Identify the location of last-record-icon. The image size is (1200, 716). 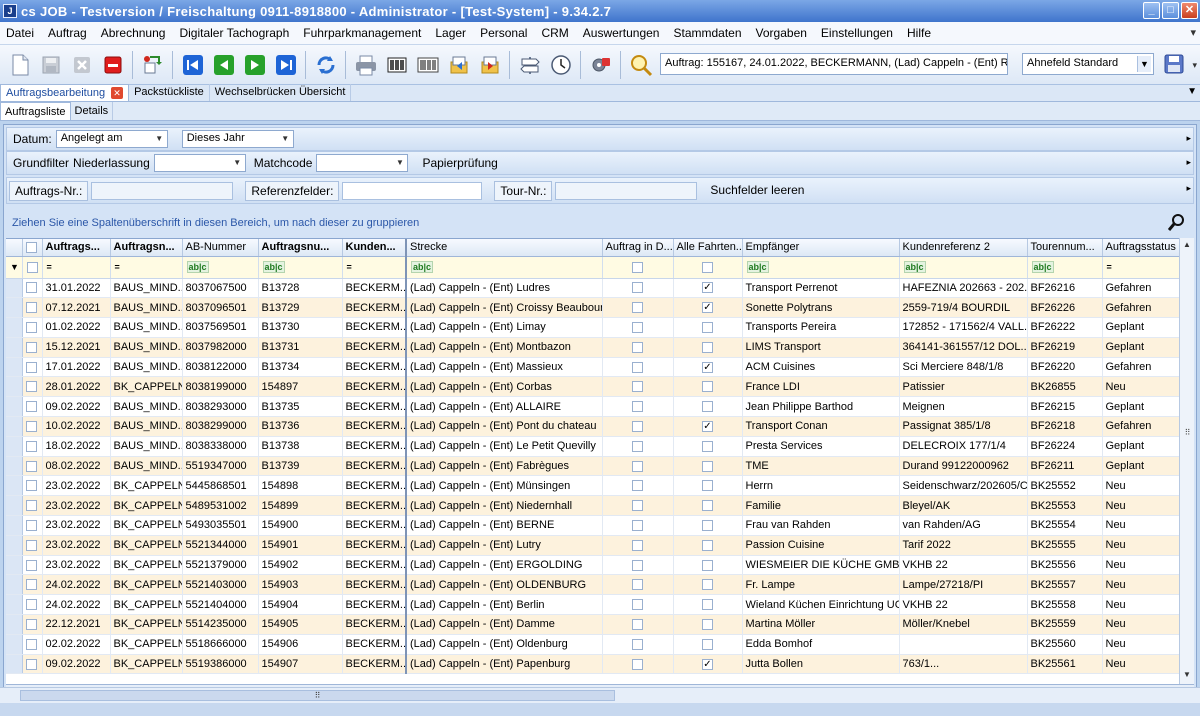
(286, 65).